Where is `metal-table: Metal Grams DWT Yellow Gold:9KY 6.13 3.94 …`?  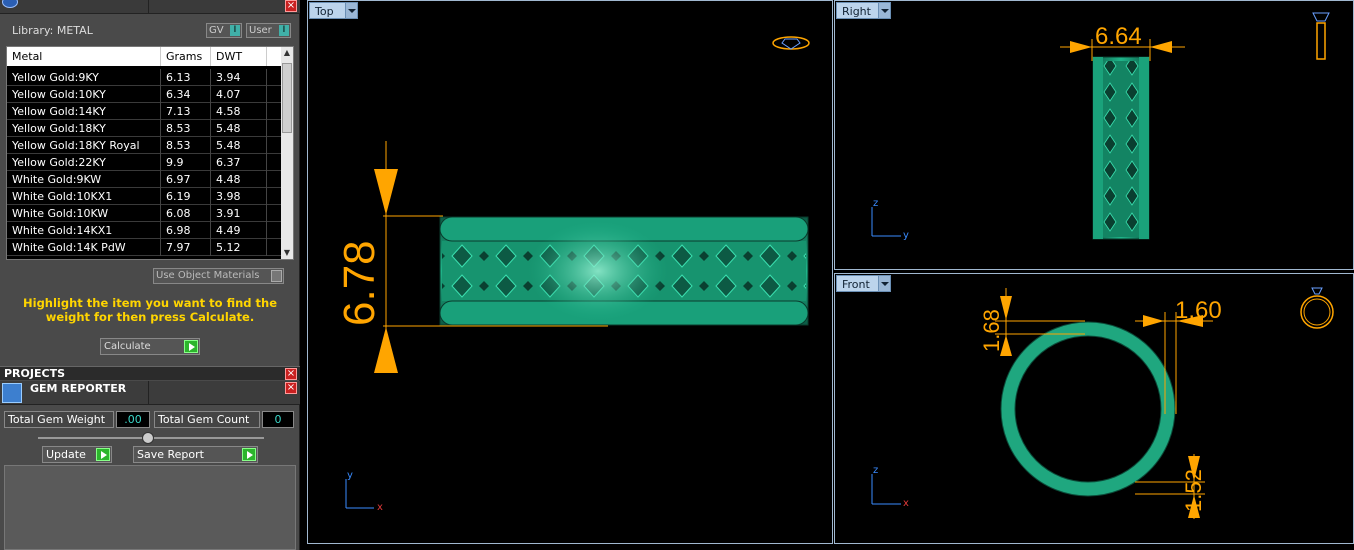
metal-table: Metal Grams DWT Yellow Gold:9KY 6.13 3.94 … is located at coordinates (150, 153).